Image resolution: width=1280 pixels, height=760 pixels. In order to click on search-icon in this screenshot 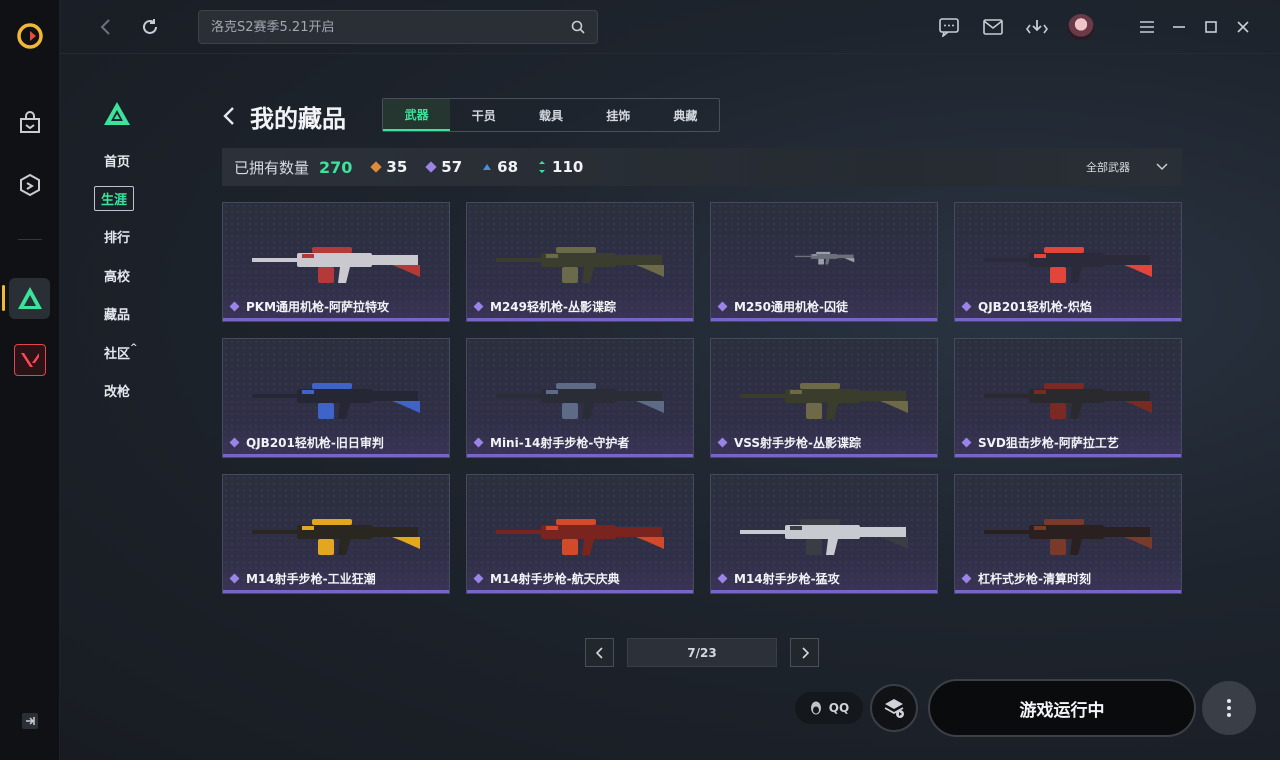, I will do `click(578, 27)`.